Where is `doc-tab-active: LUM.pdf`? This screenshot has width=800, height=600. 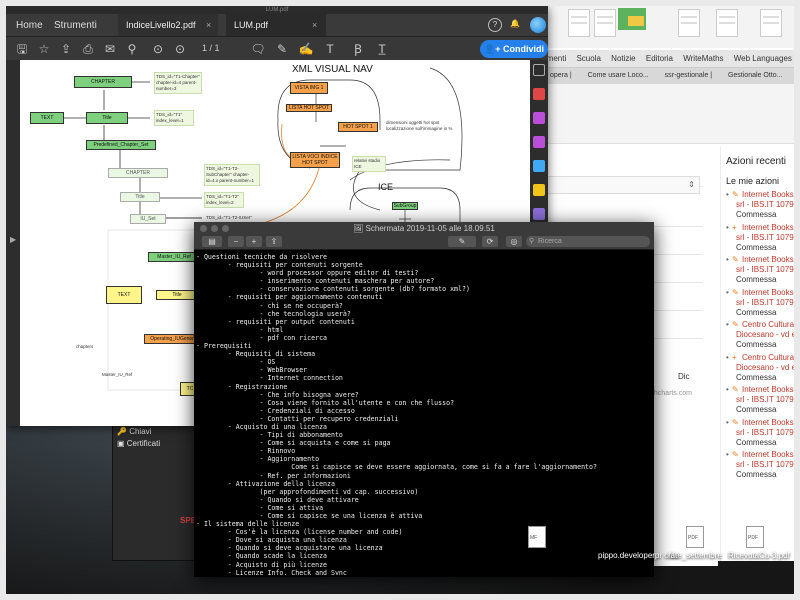 doc-tab-active: LUM.pdf is located at coordinates (276, 25).